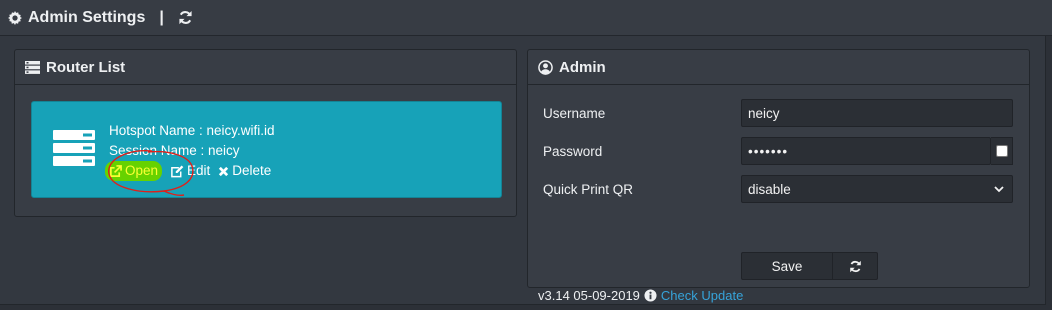 The image size is (1052, 310). I want to click on quick-print-label: Quick Print QR, so click(588, 189).